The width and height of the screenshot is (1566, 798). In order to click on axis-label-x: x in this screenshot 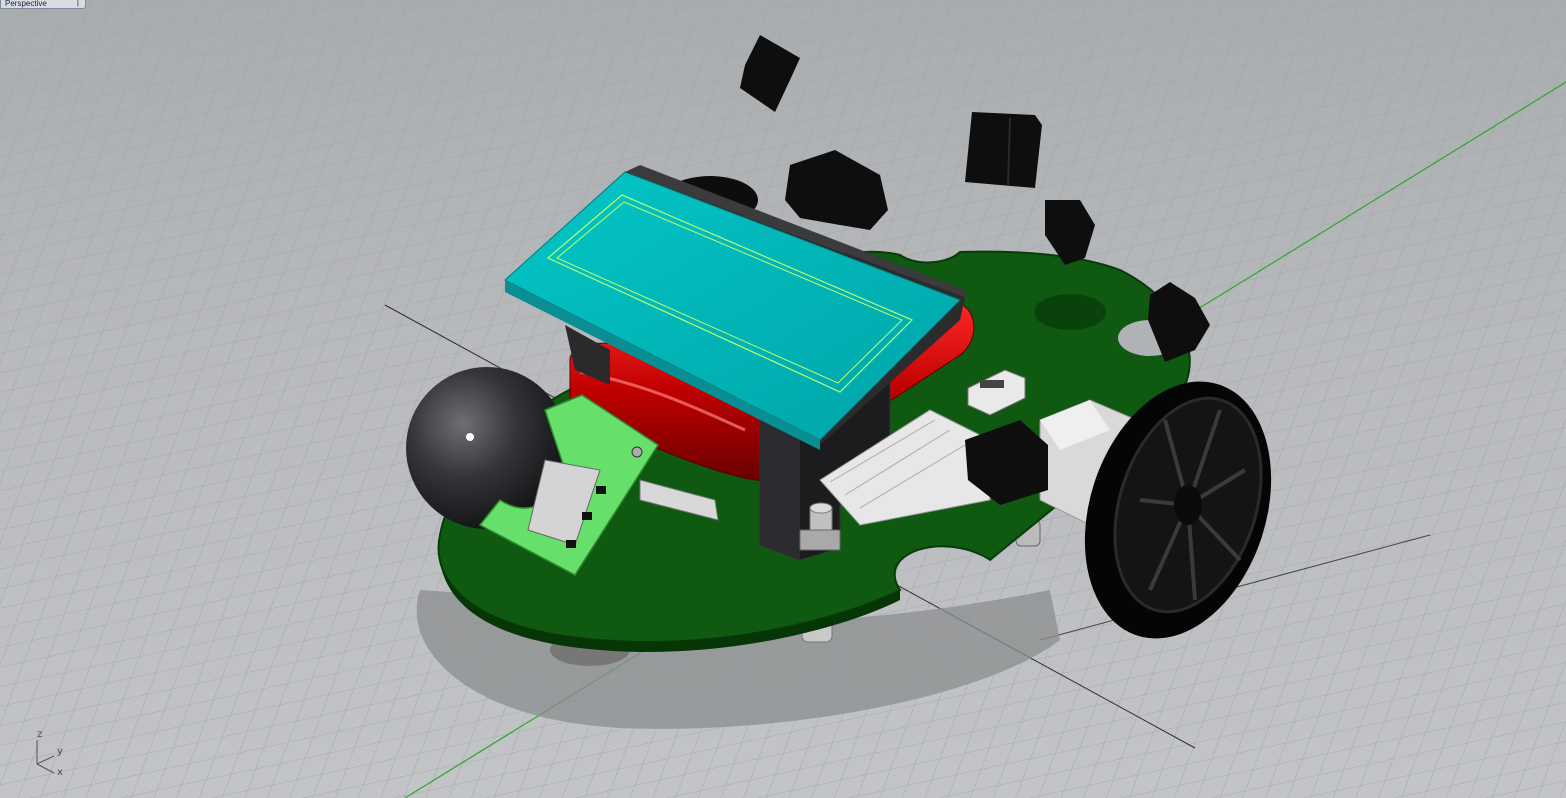, I will do `click(60, 772)`.